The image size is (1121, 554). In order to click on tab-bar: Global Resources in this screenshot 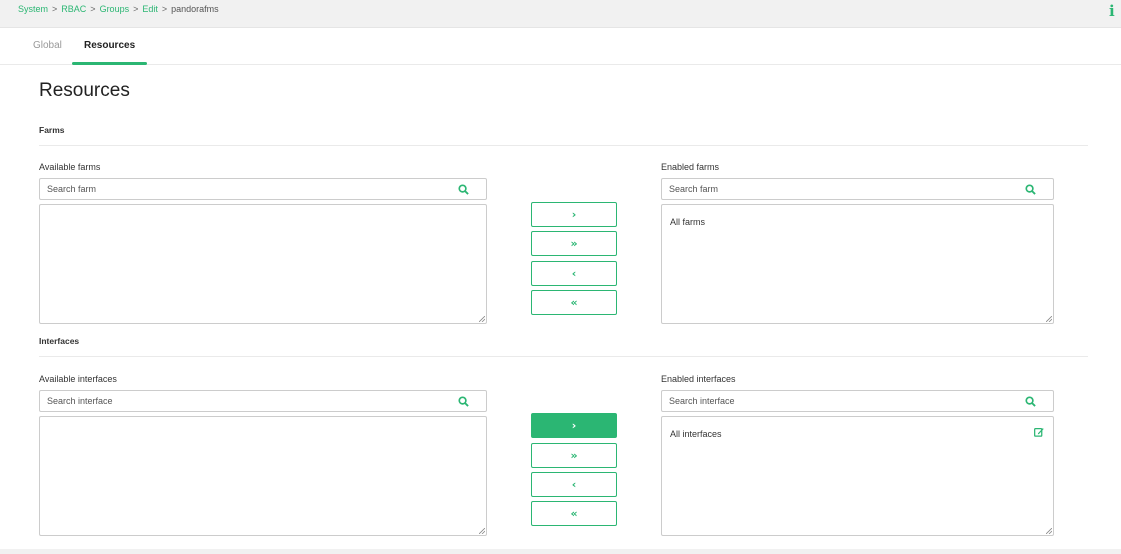, I will do `click(560, 46)`.